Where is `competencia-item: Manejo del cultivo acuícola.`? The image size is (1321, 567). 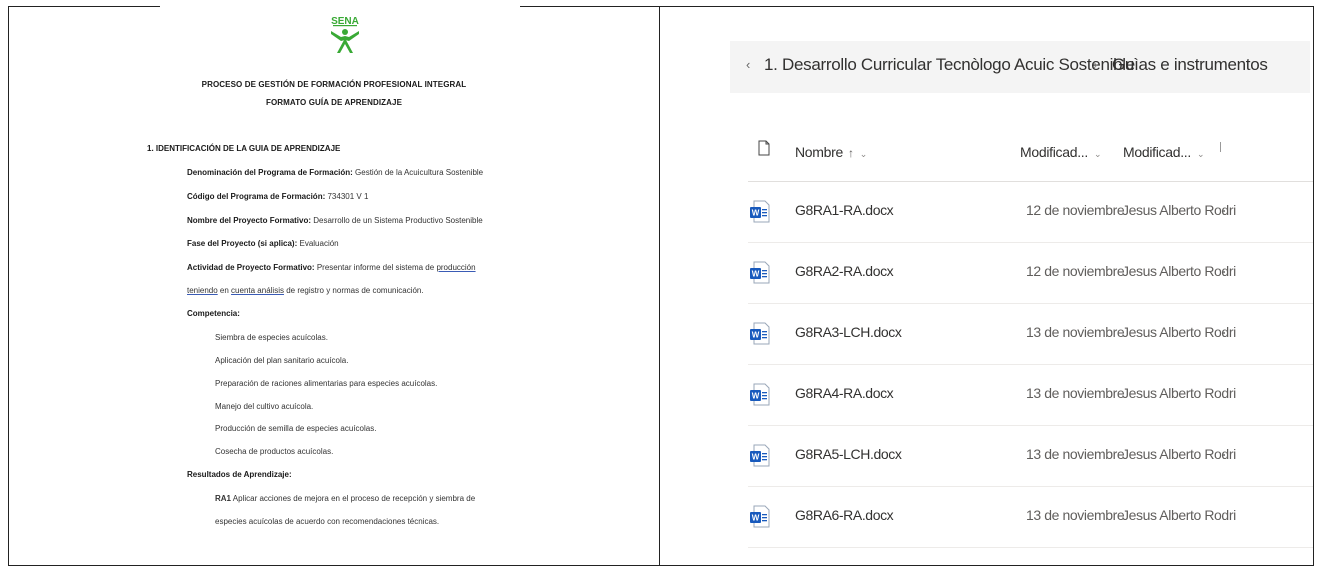
competencia-item: Manejo del cultivo acuícola. is located at coordinates (264, 406).